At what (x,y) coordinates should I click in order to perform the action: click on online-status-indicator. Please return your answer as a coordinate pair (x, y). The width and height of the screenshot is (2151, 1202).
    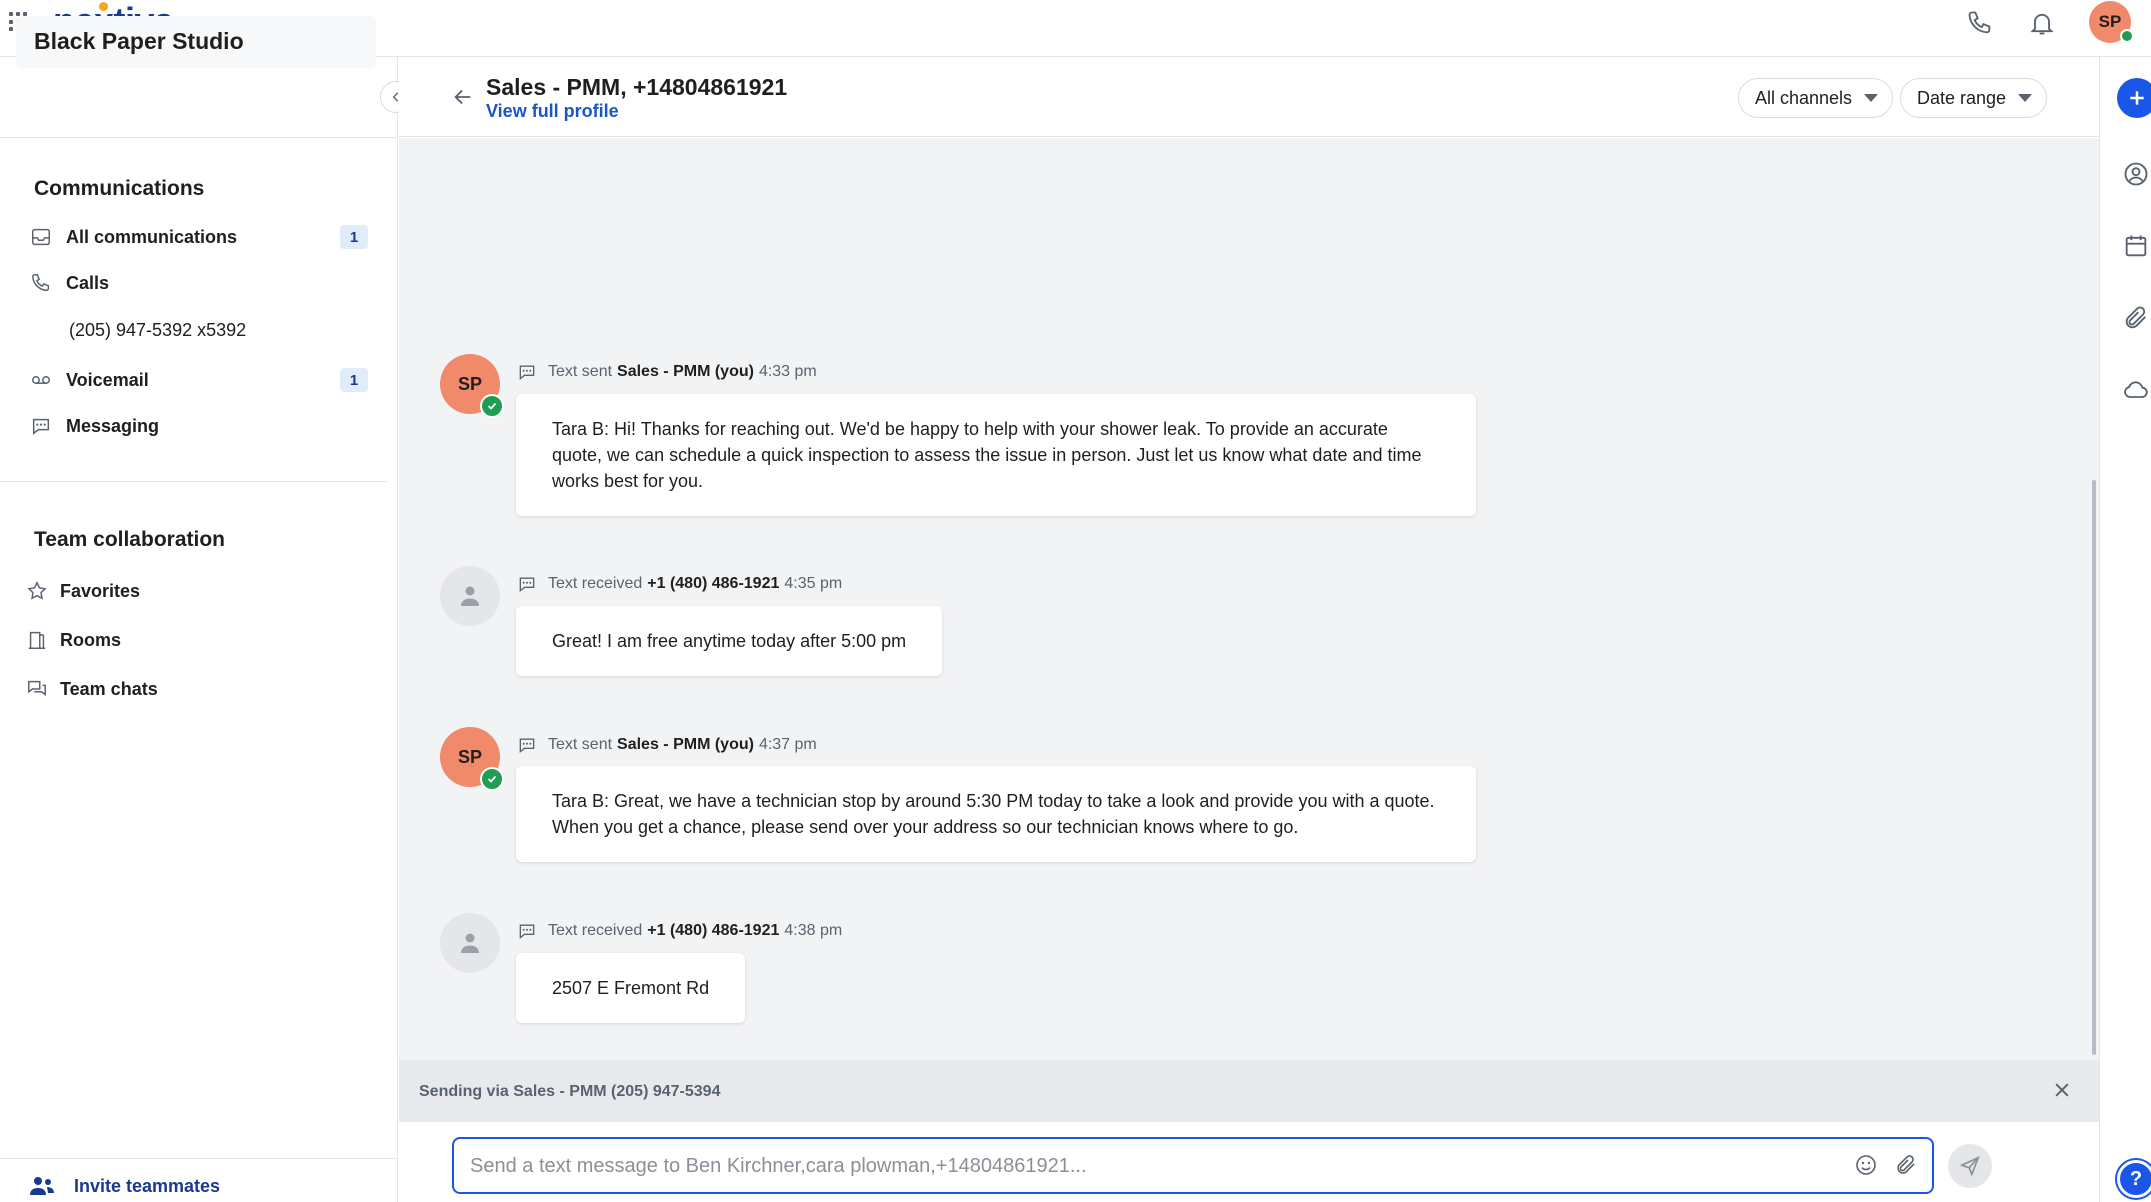
    Looking at the image, I should click on (2127, 36).